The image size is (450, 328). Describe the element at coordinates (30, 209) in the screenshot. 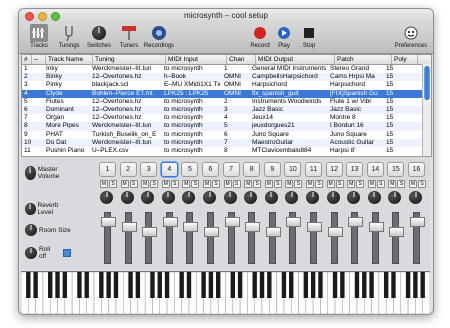

I see `reverb-level-knob` at that location.